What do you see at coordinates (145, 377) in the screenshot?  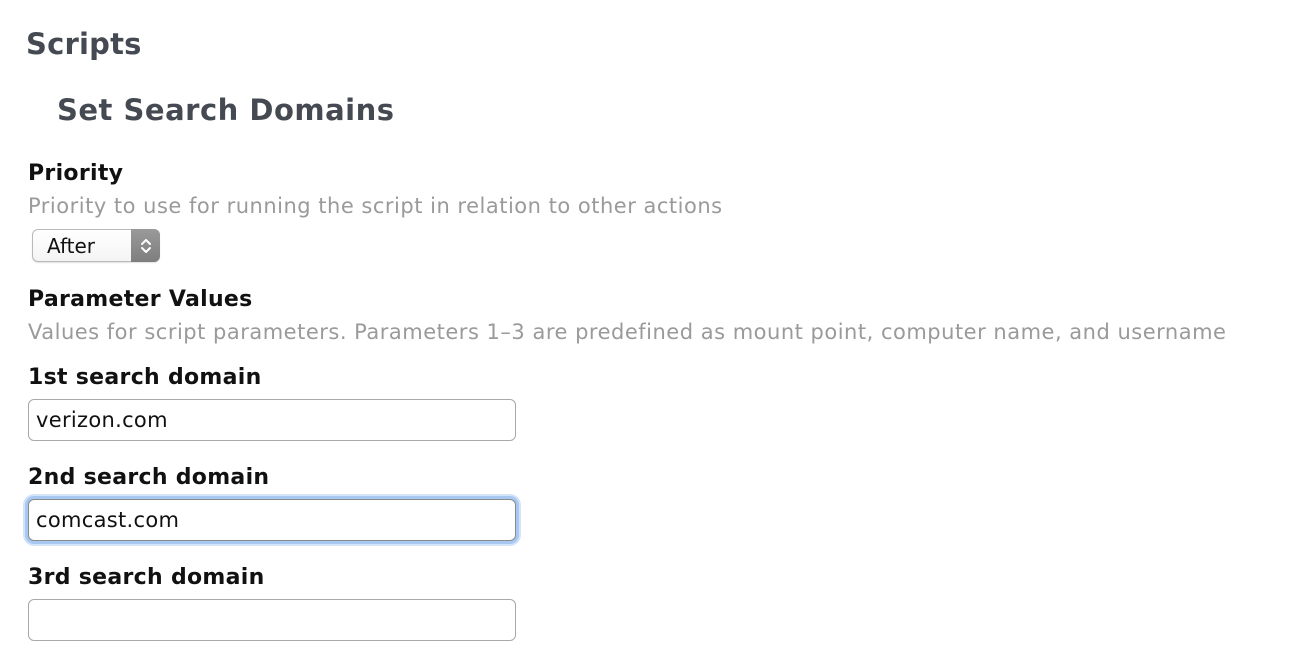 I see `search-domain-1-label: 1st search domain` at bounding box center [145, 377].